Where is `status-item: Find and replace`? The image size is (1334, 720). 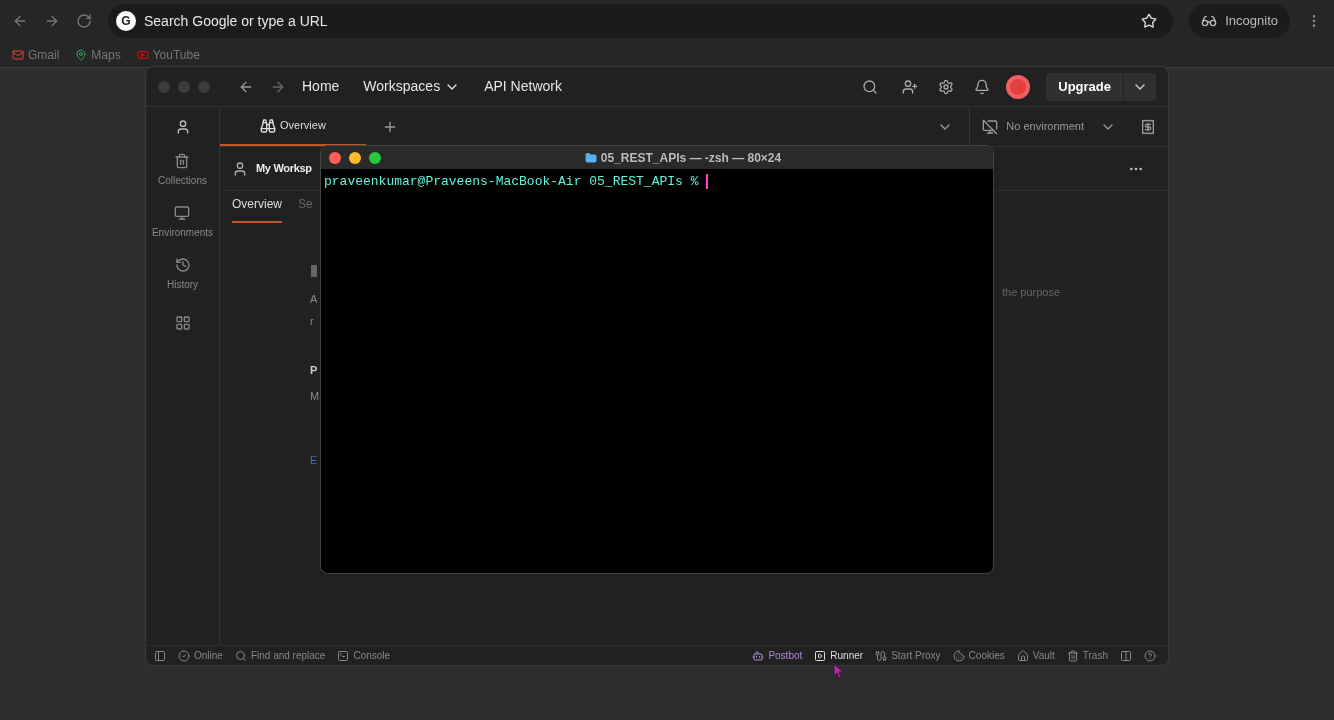 status-item: Find and replace is located at coordinates (280, 655).